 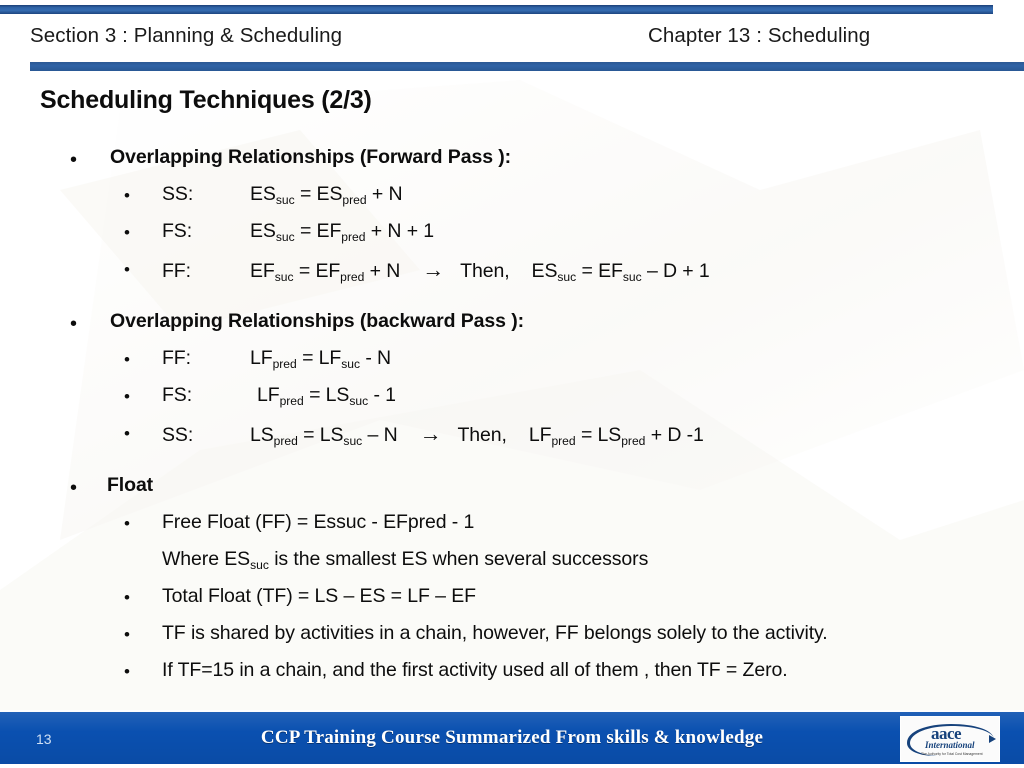 What do you see at coordinates (759, 35) in the screenshot?
I see `header-chapter-label: Chapter 13 : Scheduling` at bounding box center [759, 35].